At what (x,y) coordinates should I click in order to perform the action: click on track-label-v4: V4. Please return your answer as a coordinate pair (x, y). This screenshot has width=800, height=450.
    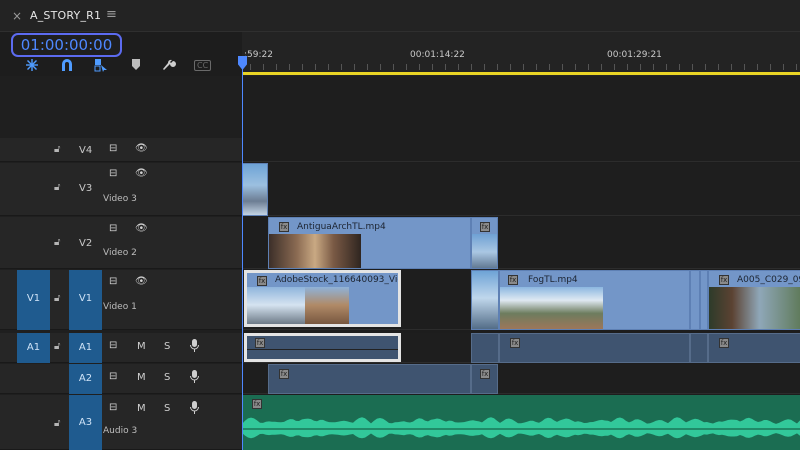
    Looking at the image, I should click on (85, 150).